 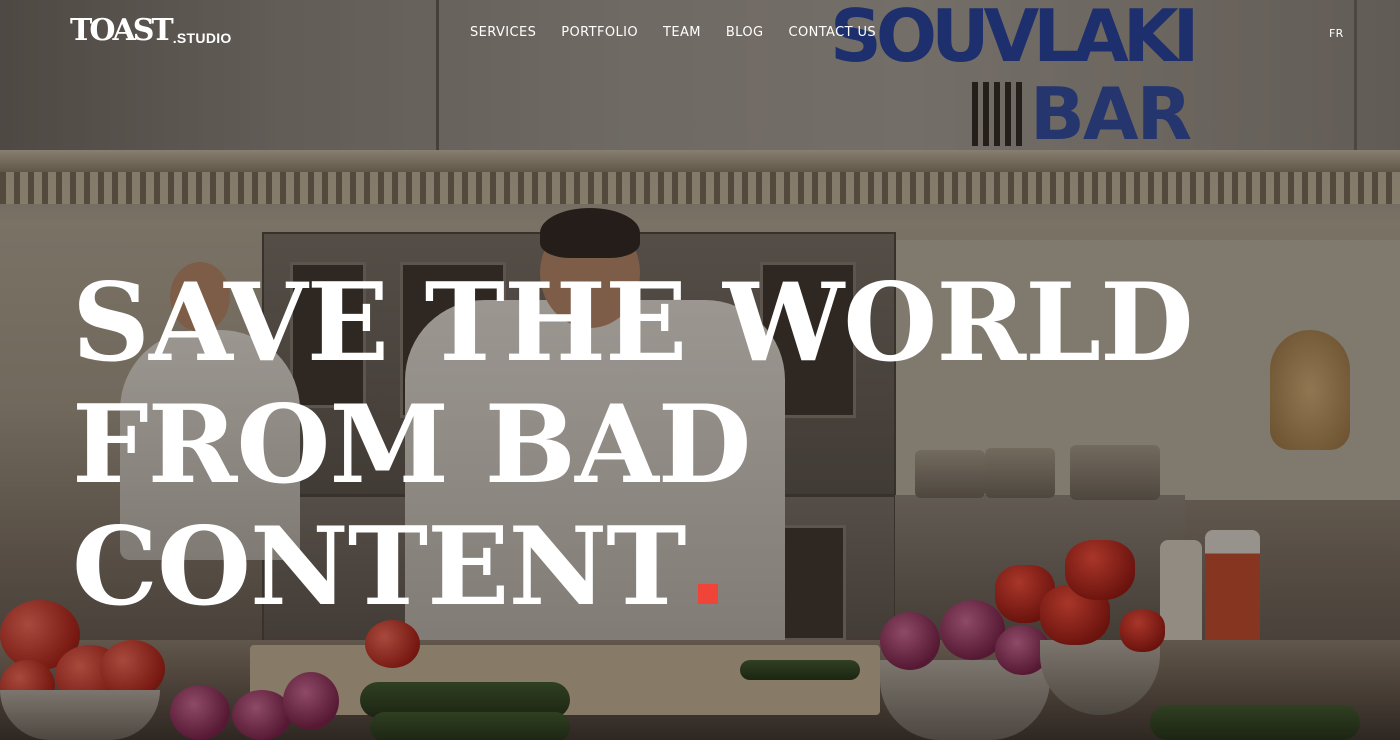 I want to click on nav-link-contact-us: CONTACT US, so click(x=832, y=33).